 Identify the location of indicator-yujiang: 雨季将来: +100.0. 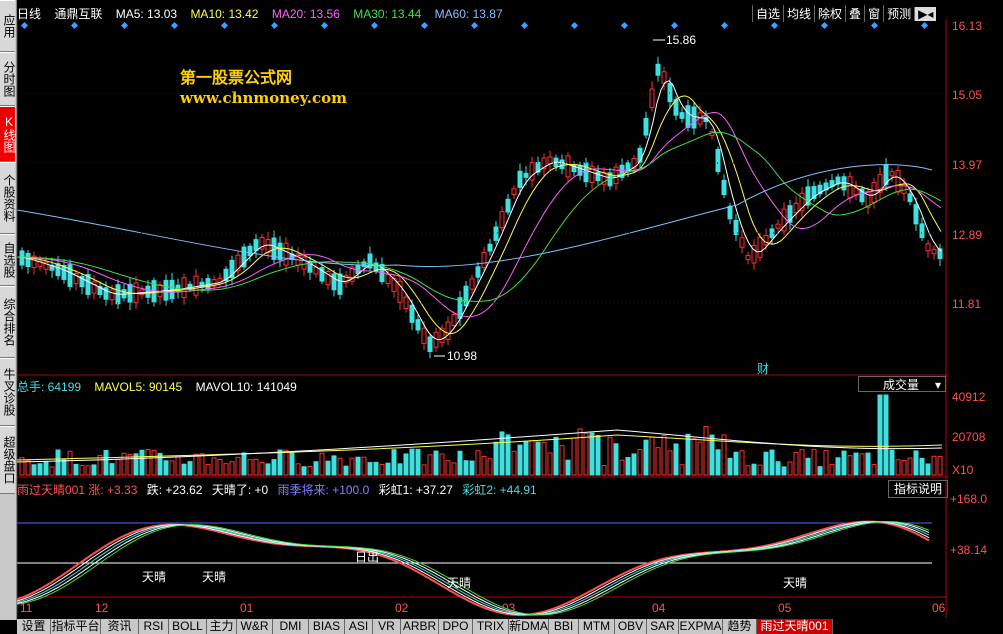
(323, 490).